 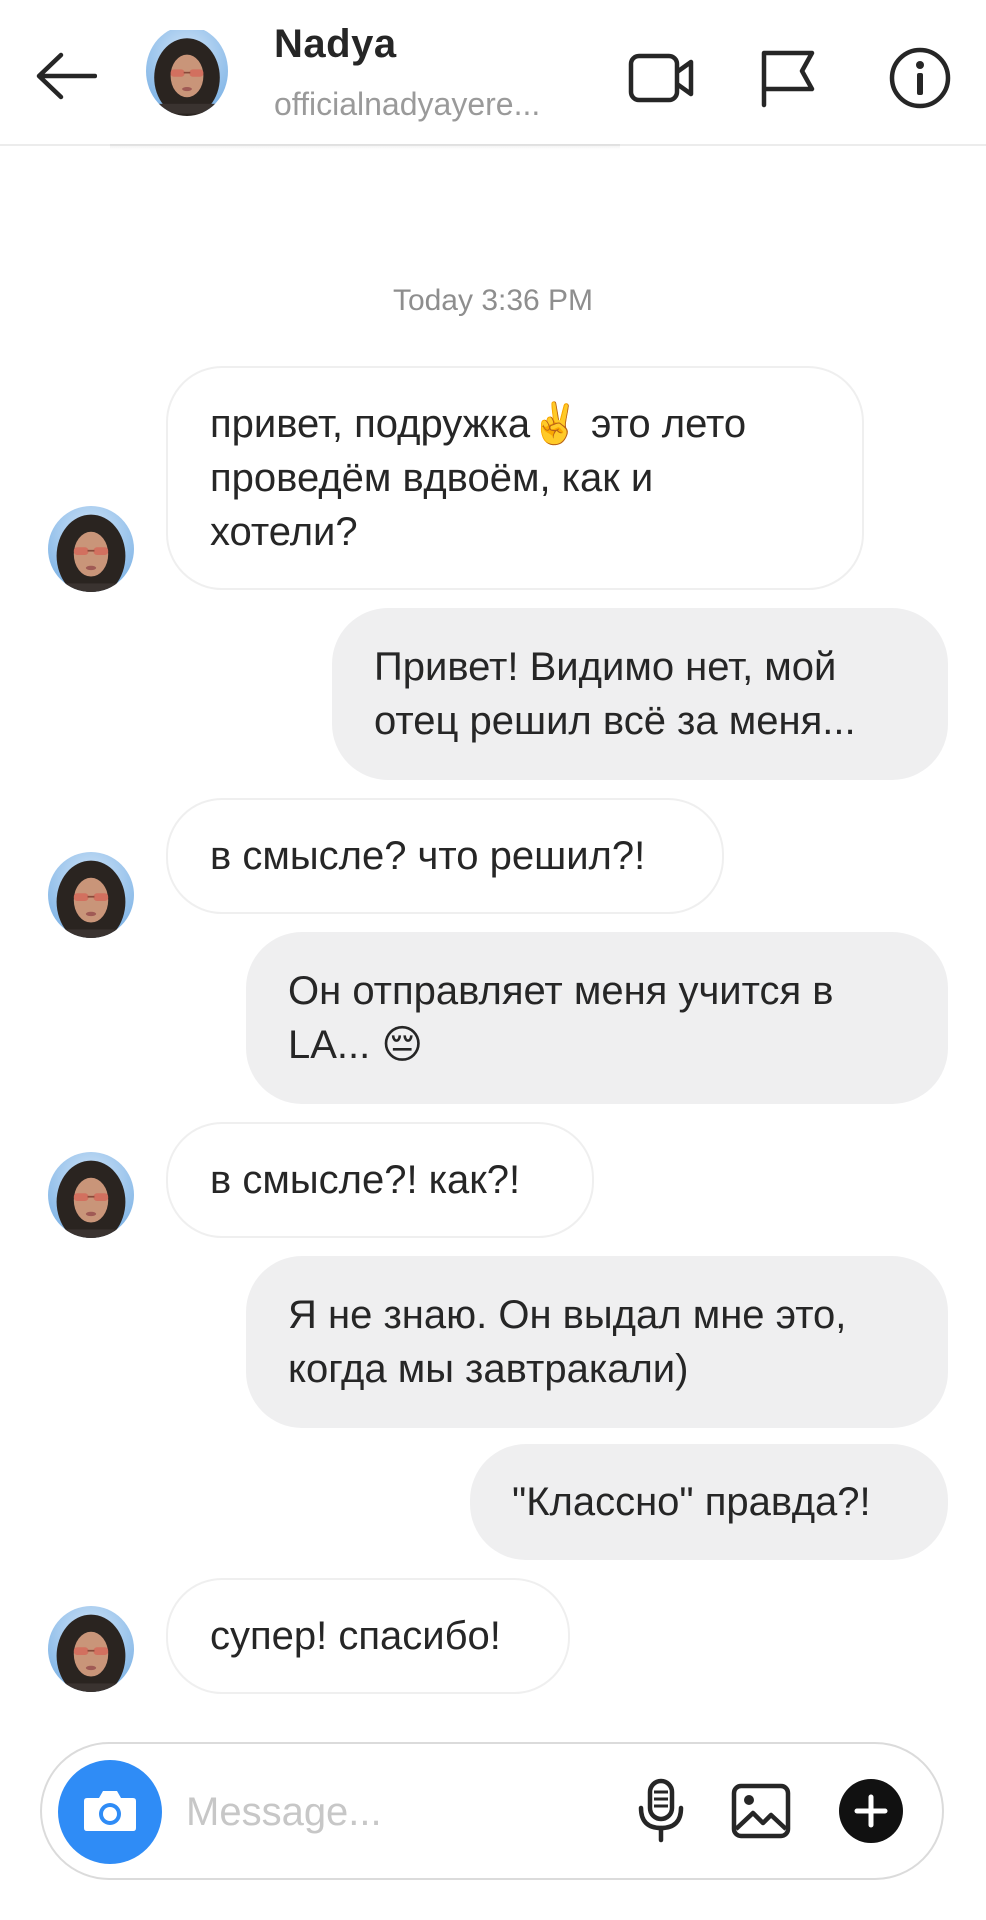 I want to click on back-arrow-icon, so click(x=64, y=78).